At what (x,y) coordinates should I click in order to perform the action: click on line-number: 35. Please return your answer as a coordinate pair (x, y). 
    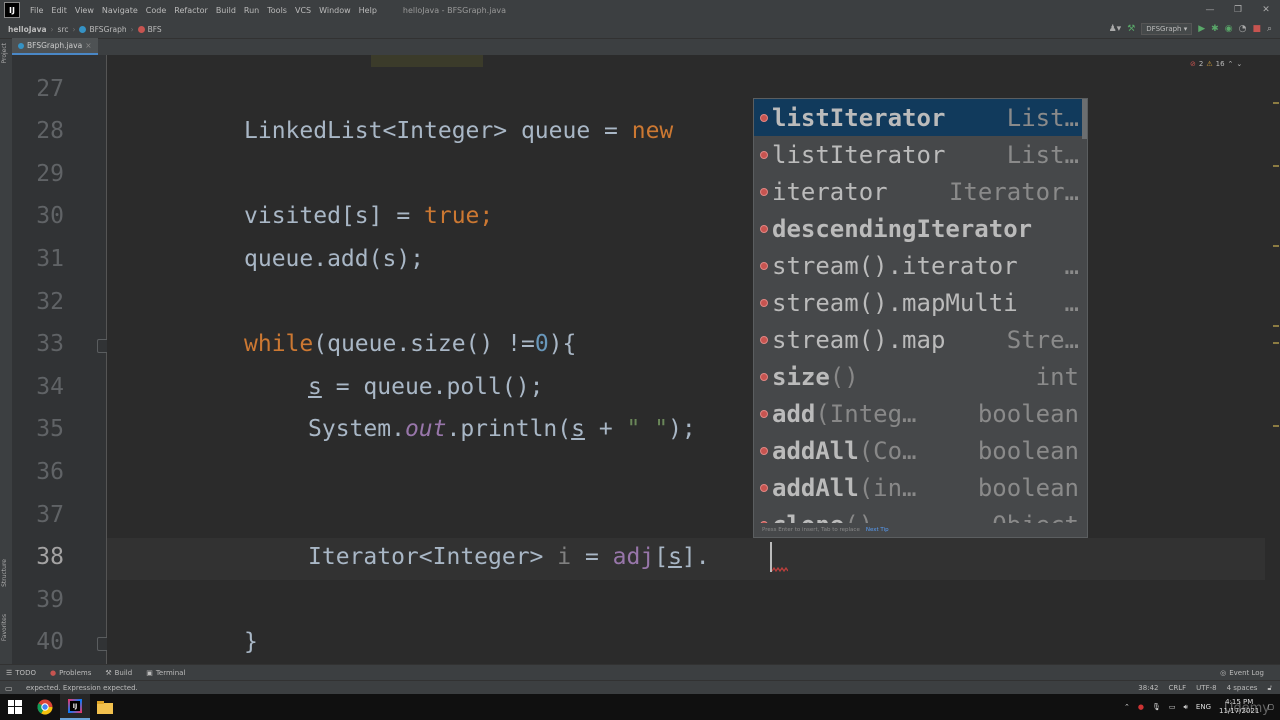
    Looking at the image, I should click on (50, 429).